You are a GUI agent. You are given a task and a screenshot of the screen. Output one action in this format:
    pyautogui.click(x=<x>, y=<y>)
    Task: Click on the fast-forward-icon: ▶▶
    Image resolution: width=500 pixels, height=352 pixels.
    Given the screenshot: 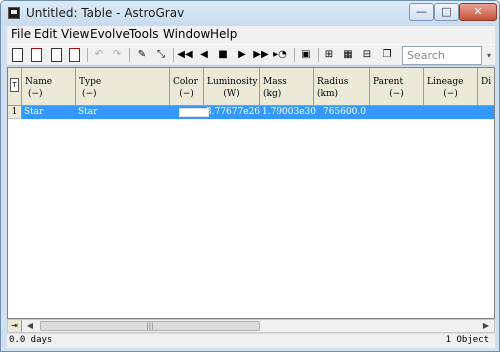 What is the action you would take?
    pyautogui.click(x=261, y=55)
    